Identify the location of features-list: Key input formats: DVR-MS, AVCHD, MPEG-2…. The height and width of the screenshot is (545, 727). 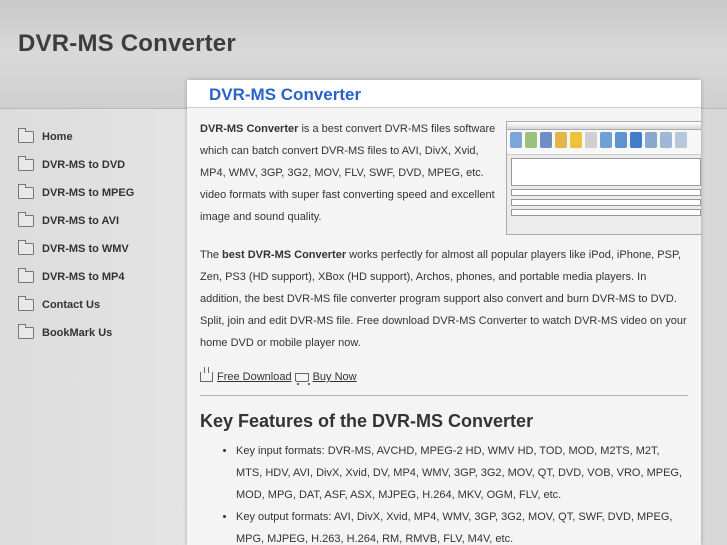
(444, 492).